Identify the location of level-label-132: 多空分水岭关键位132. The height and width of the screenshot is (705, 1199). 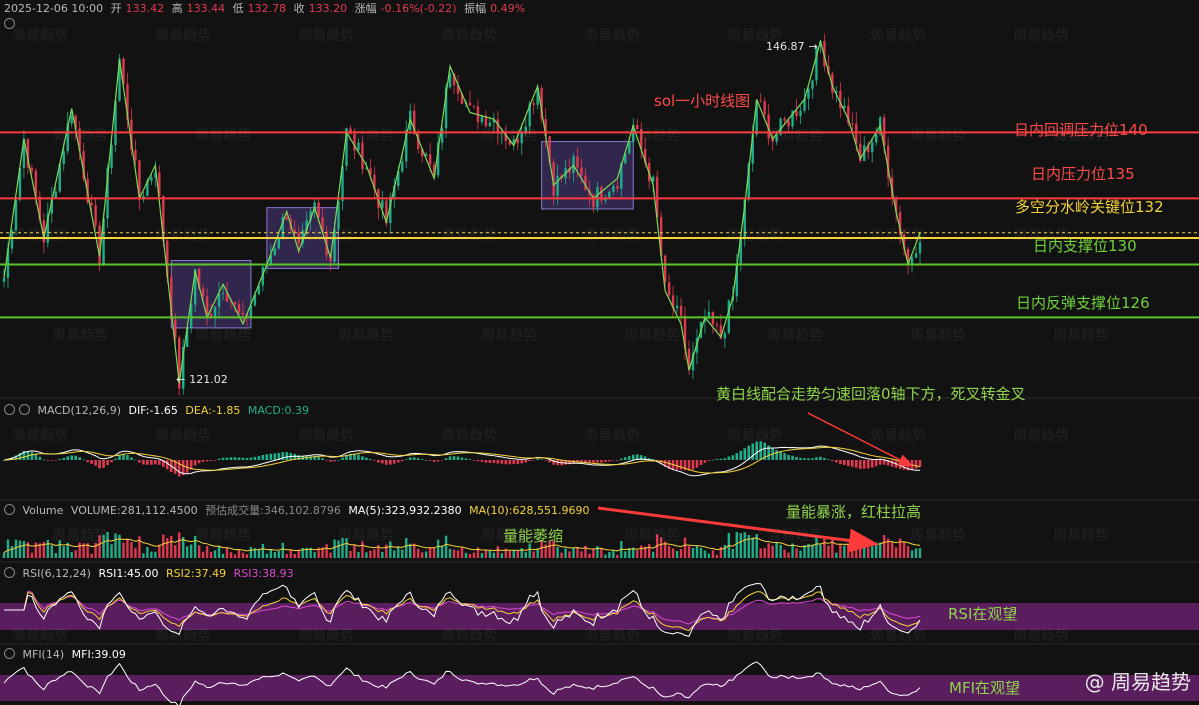
(1089, 207).